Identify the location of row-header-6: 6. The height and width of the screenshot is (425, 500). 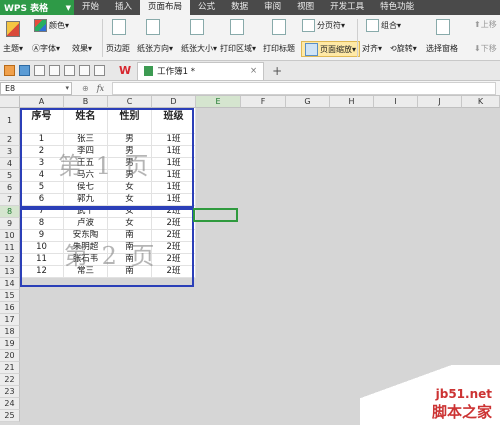
(10, 188).